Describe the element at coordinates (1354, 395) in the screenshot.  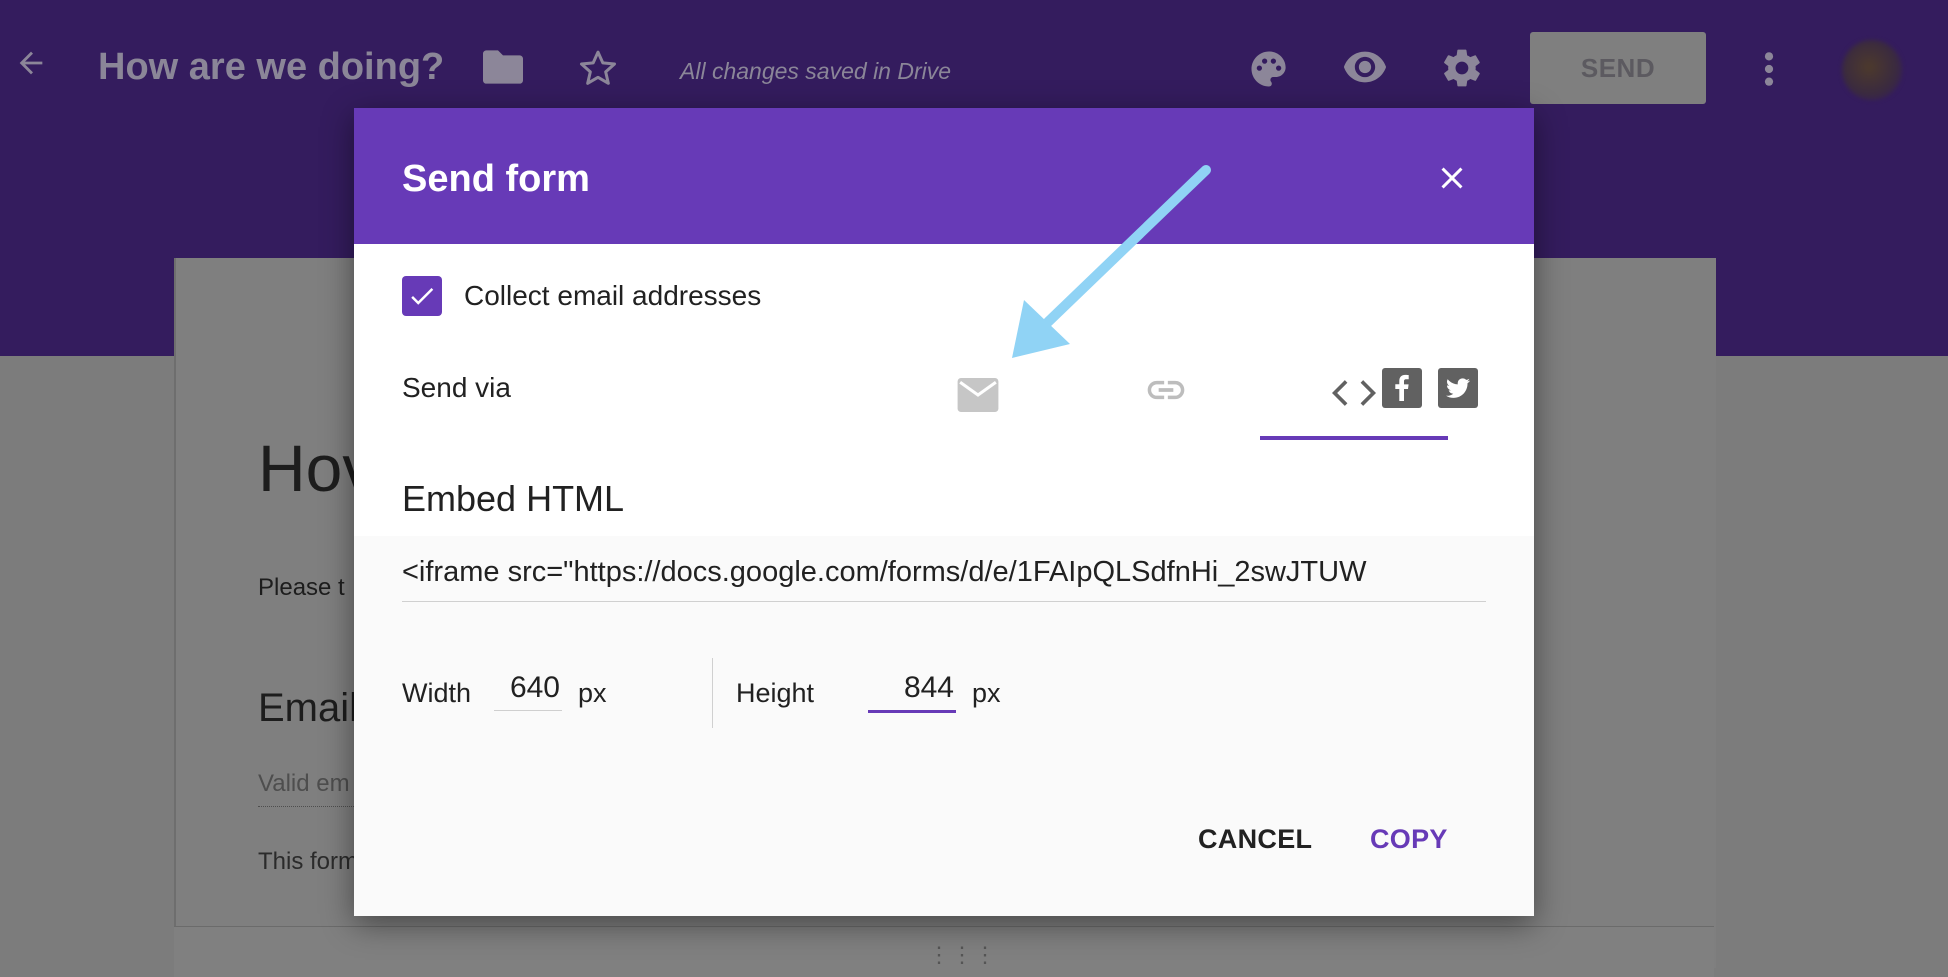
I see `embed-code-icon` at that location.